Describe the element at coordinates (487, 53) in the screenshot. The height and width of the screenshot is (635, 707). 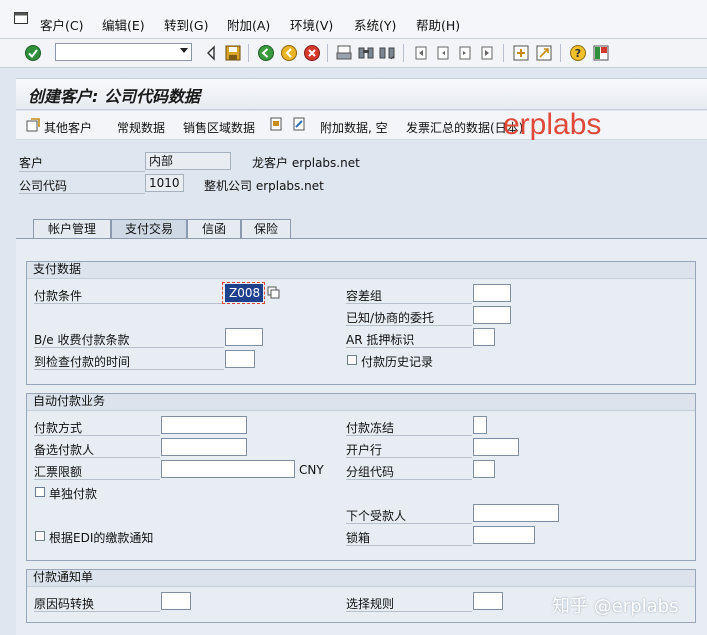
I see `last-page-icon` at that location.